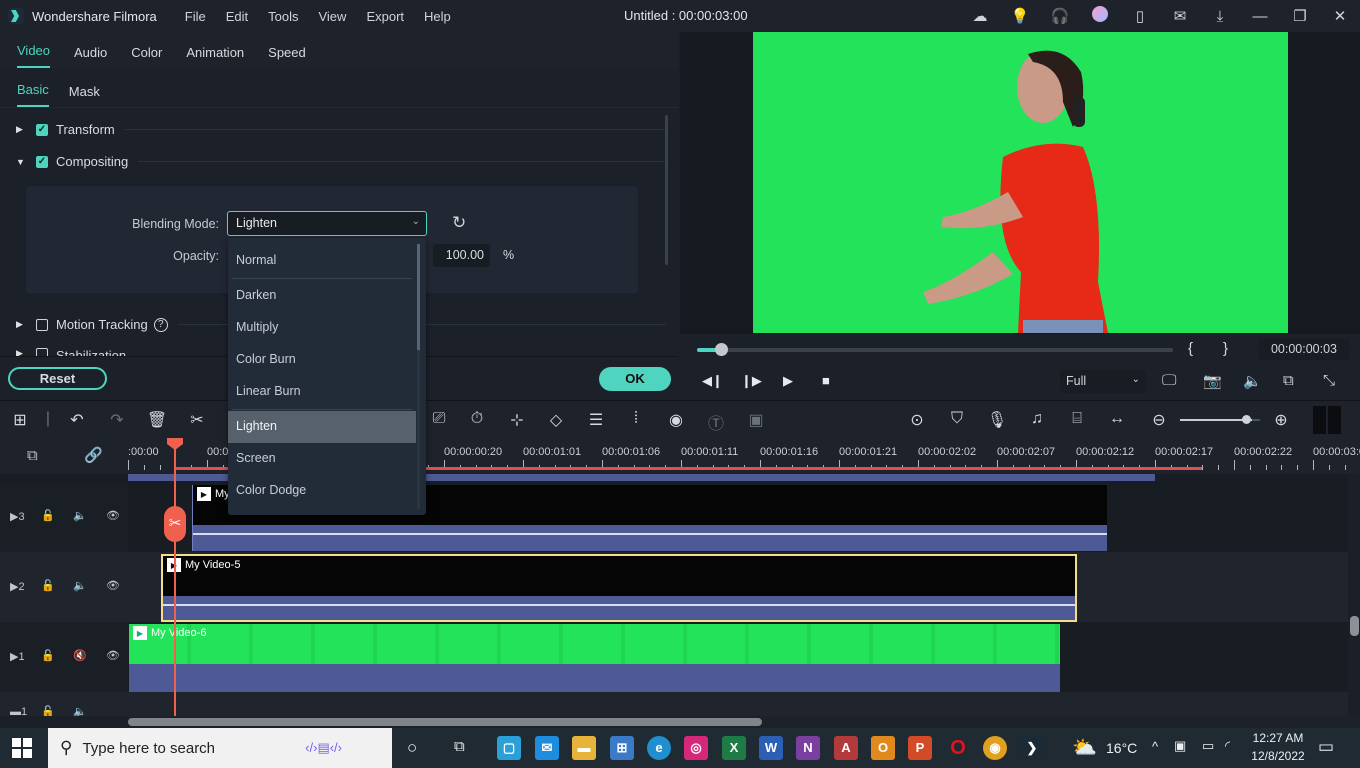 The image size is (1360, 768). I want to click on tab-audio: Audio, so click(90, 56).